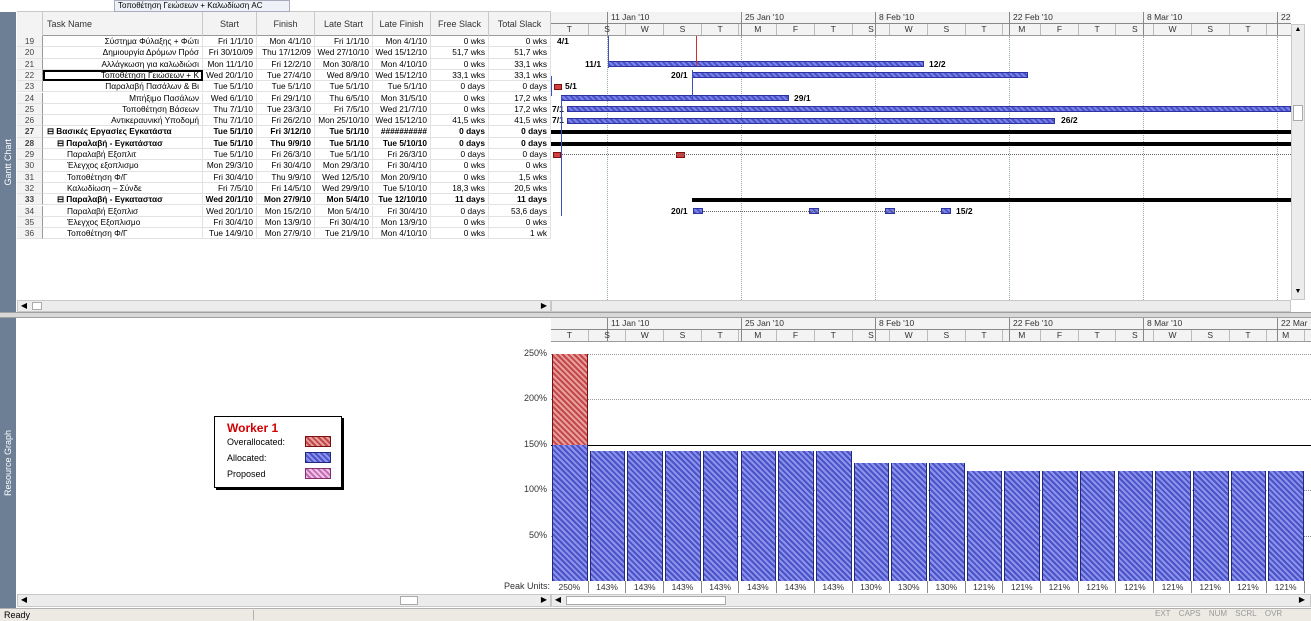 This screenshot has width=1311, height=621. What do you see at coordinates (284, 306) in the screenshot?
I see `table-hscrollbar: ◀ ▶` at bounding box center [284, 306].